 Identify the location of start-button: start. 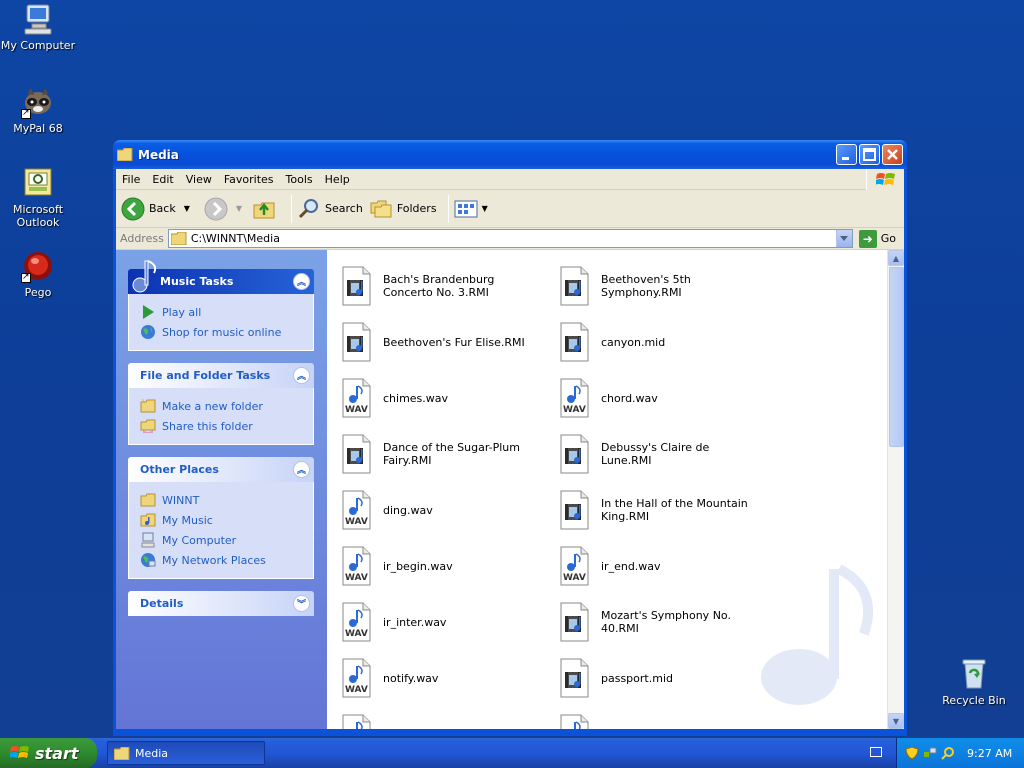
(48, 753).